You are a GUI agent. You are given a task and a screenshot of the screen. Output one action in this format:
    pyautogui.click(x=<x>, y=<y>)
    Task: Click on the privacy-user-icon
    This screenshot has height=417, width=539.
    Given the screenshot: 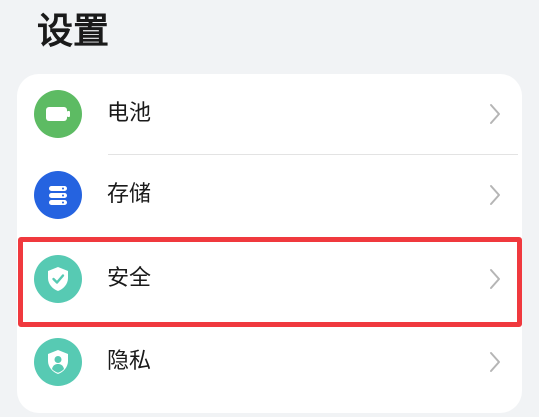 What is the action you would take?
    pyautogui.click(x=58, y=362)
    